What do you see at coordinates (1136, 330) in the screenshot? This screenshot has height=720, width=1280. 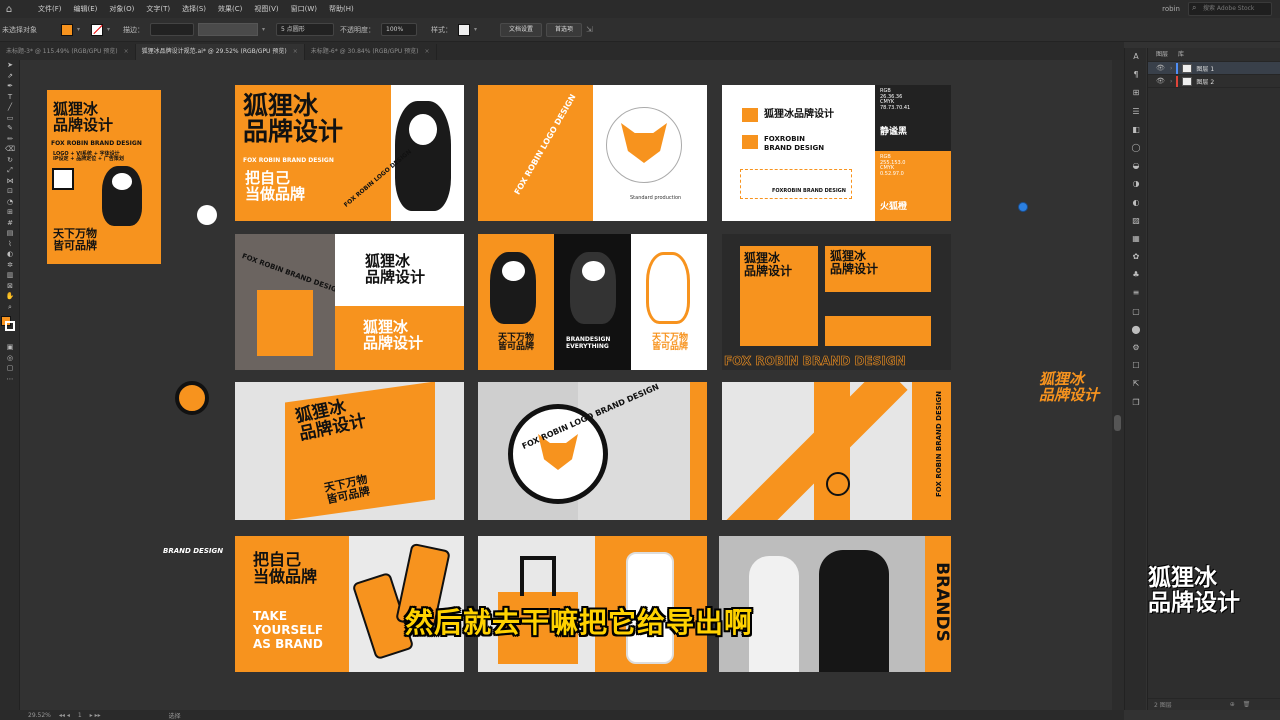 I see `color-icon: ⬤` at bounding box center [1136, 330].